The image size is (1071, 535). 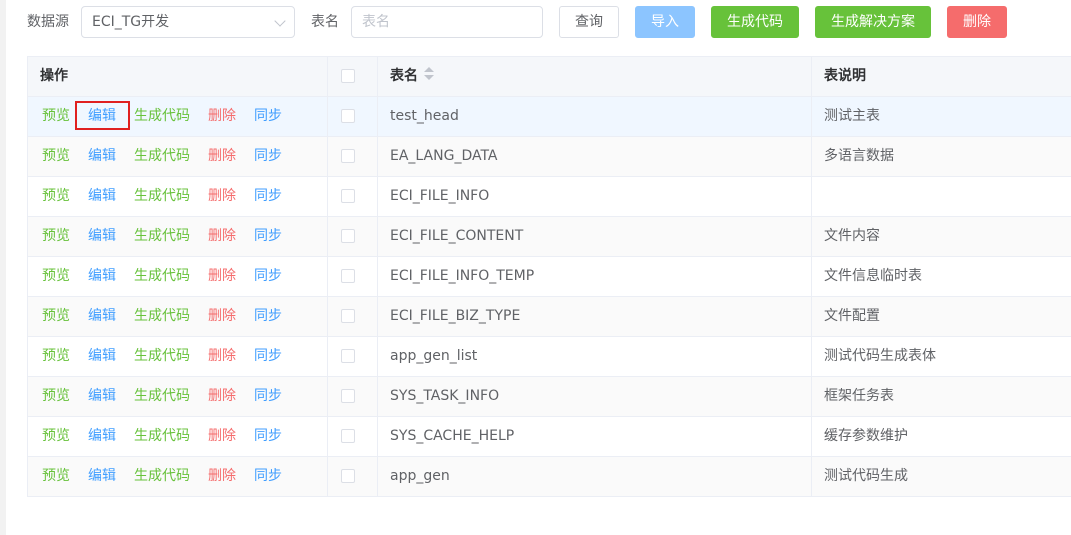 What do you see at coordinates (941, 236) in the screenshot?
I see `table-desc-cell: 文件内容` at bounding box center [941, 236].